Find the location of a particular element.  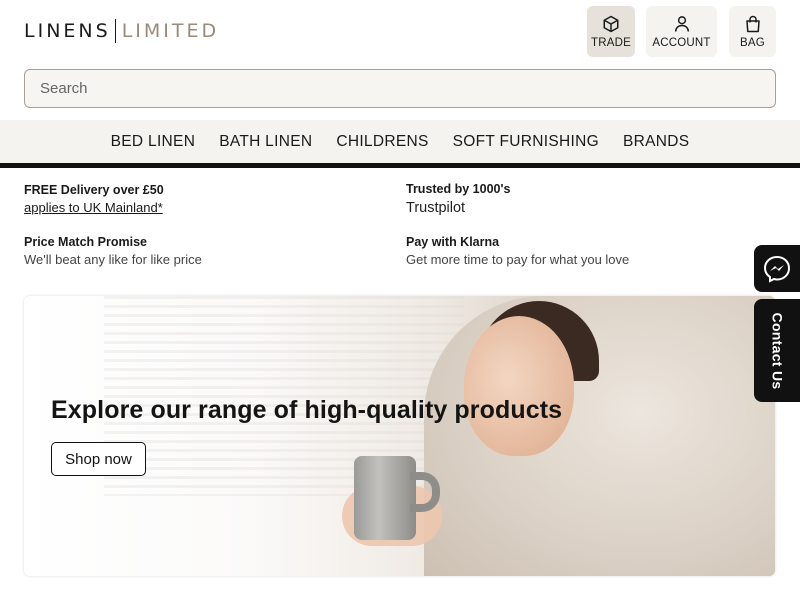

usp-title: FREE Delivery over £50 is located at coordinates (94, 190).